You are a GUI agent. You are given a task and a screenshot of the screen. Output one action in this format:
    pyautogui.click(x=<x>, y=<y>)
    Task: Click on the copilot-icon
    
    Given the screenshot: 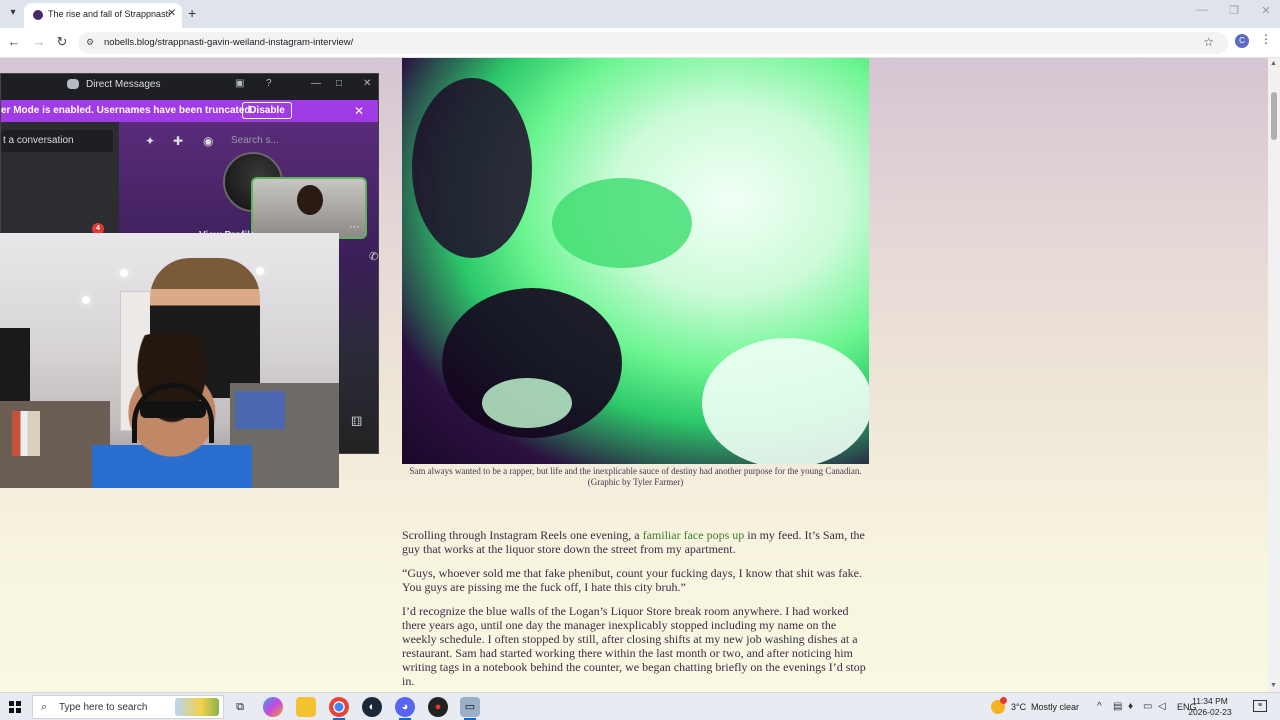 What is the action you would take?
    pyautogui.click(x=273, y=707)
    